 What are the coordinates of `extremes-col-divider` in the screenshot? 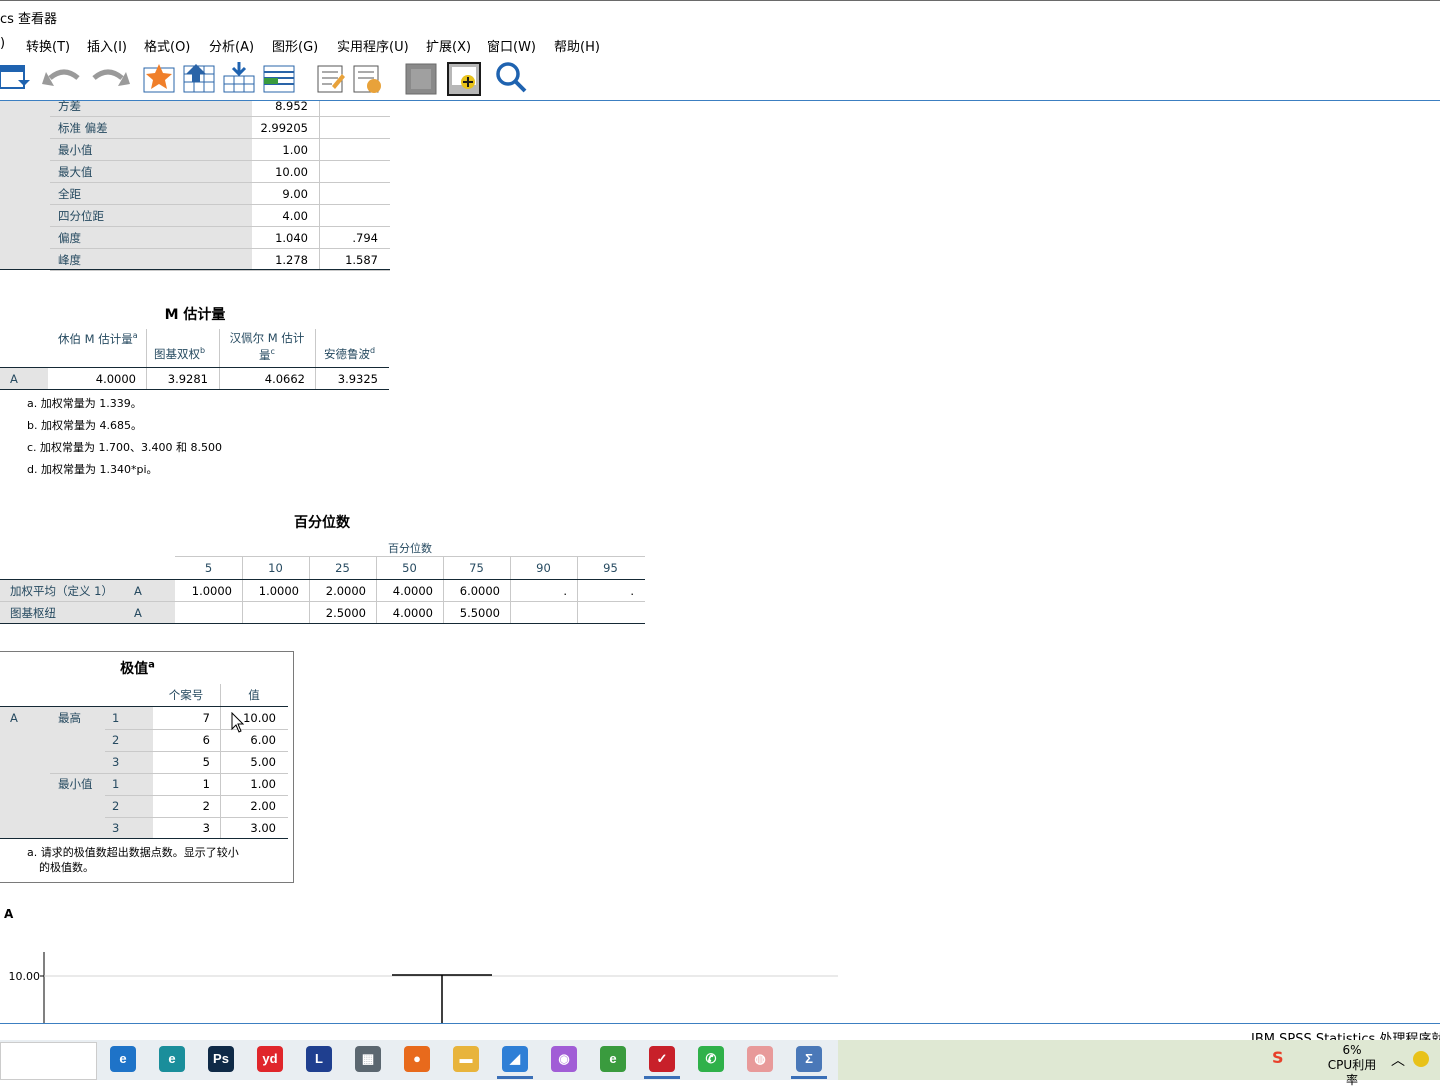 It's located at (220, 761).